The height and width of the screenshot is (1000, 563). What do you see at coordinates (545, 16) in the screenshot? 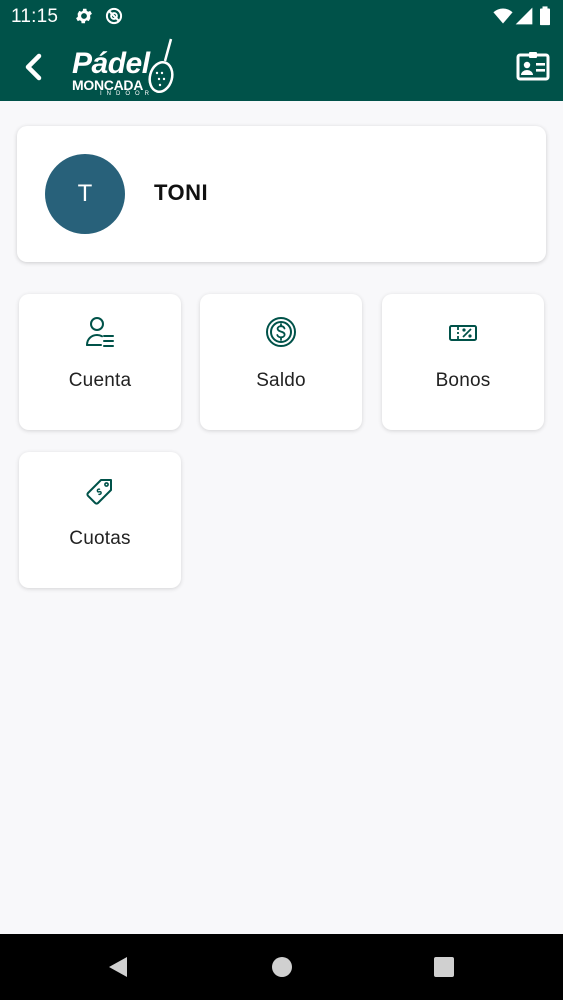
I see `battery-icon` at bounding box center [545, 16].